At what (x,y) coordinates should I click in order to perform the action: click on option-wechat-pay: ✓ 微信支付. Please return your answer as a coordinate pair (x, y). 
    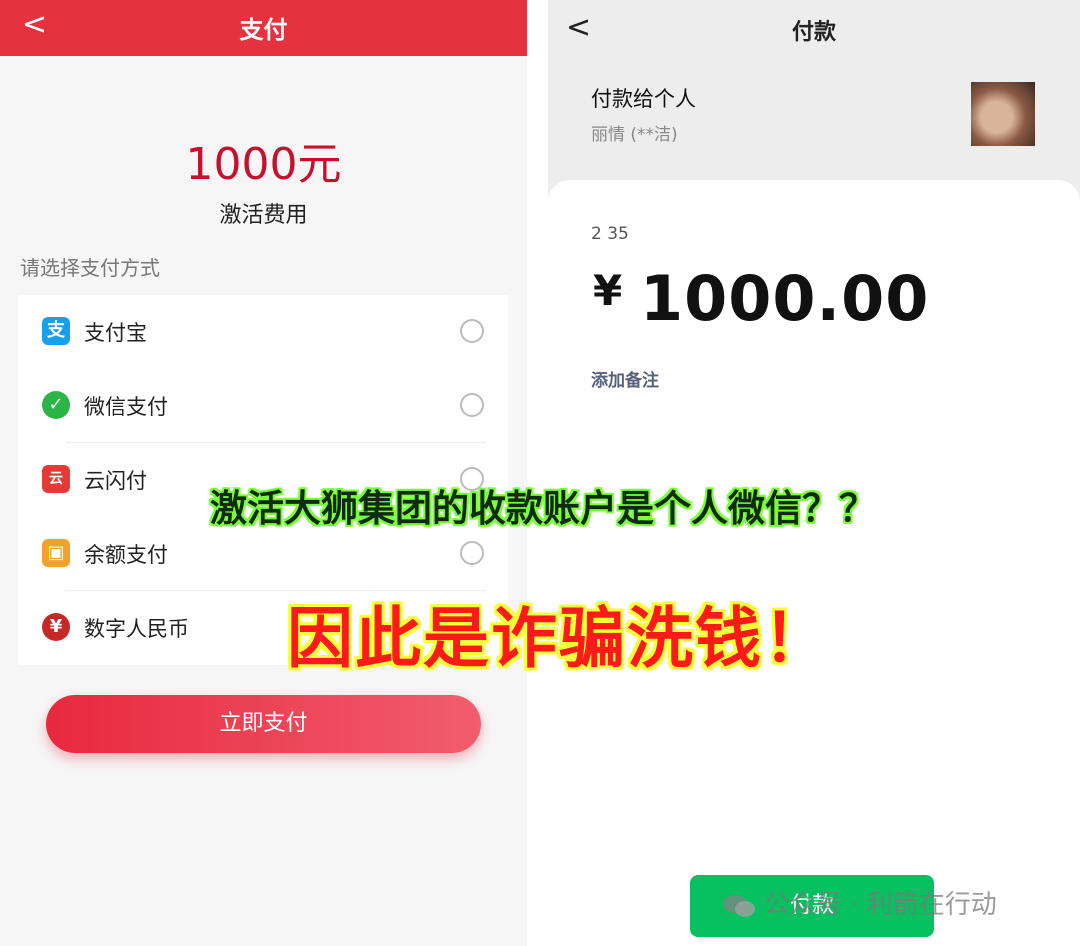
    Looking at the image, I should click on (263, 406).